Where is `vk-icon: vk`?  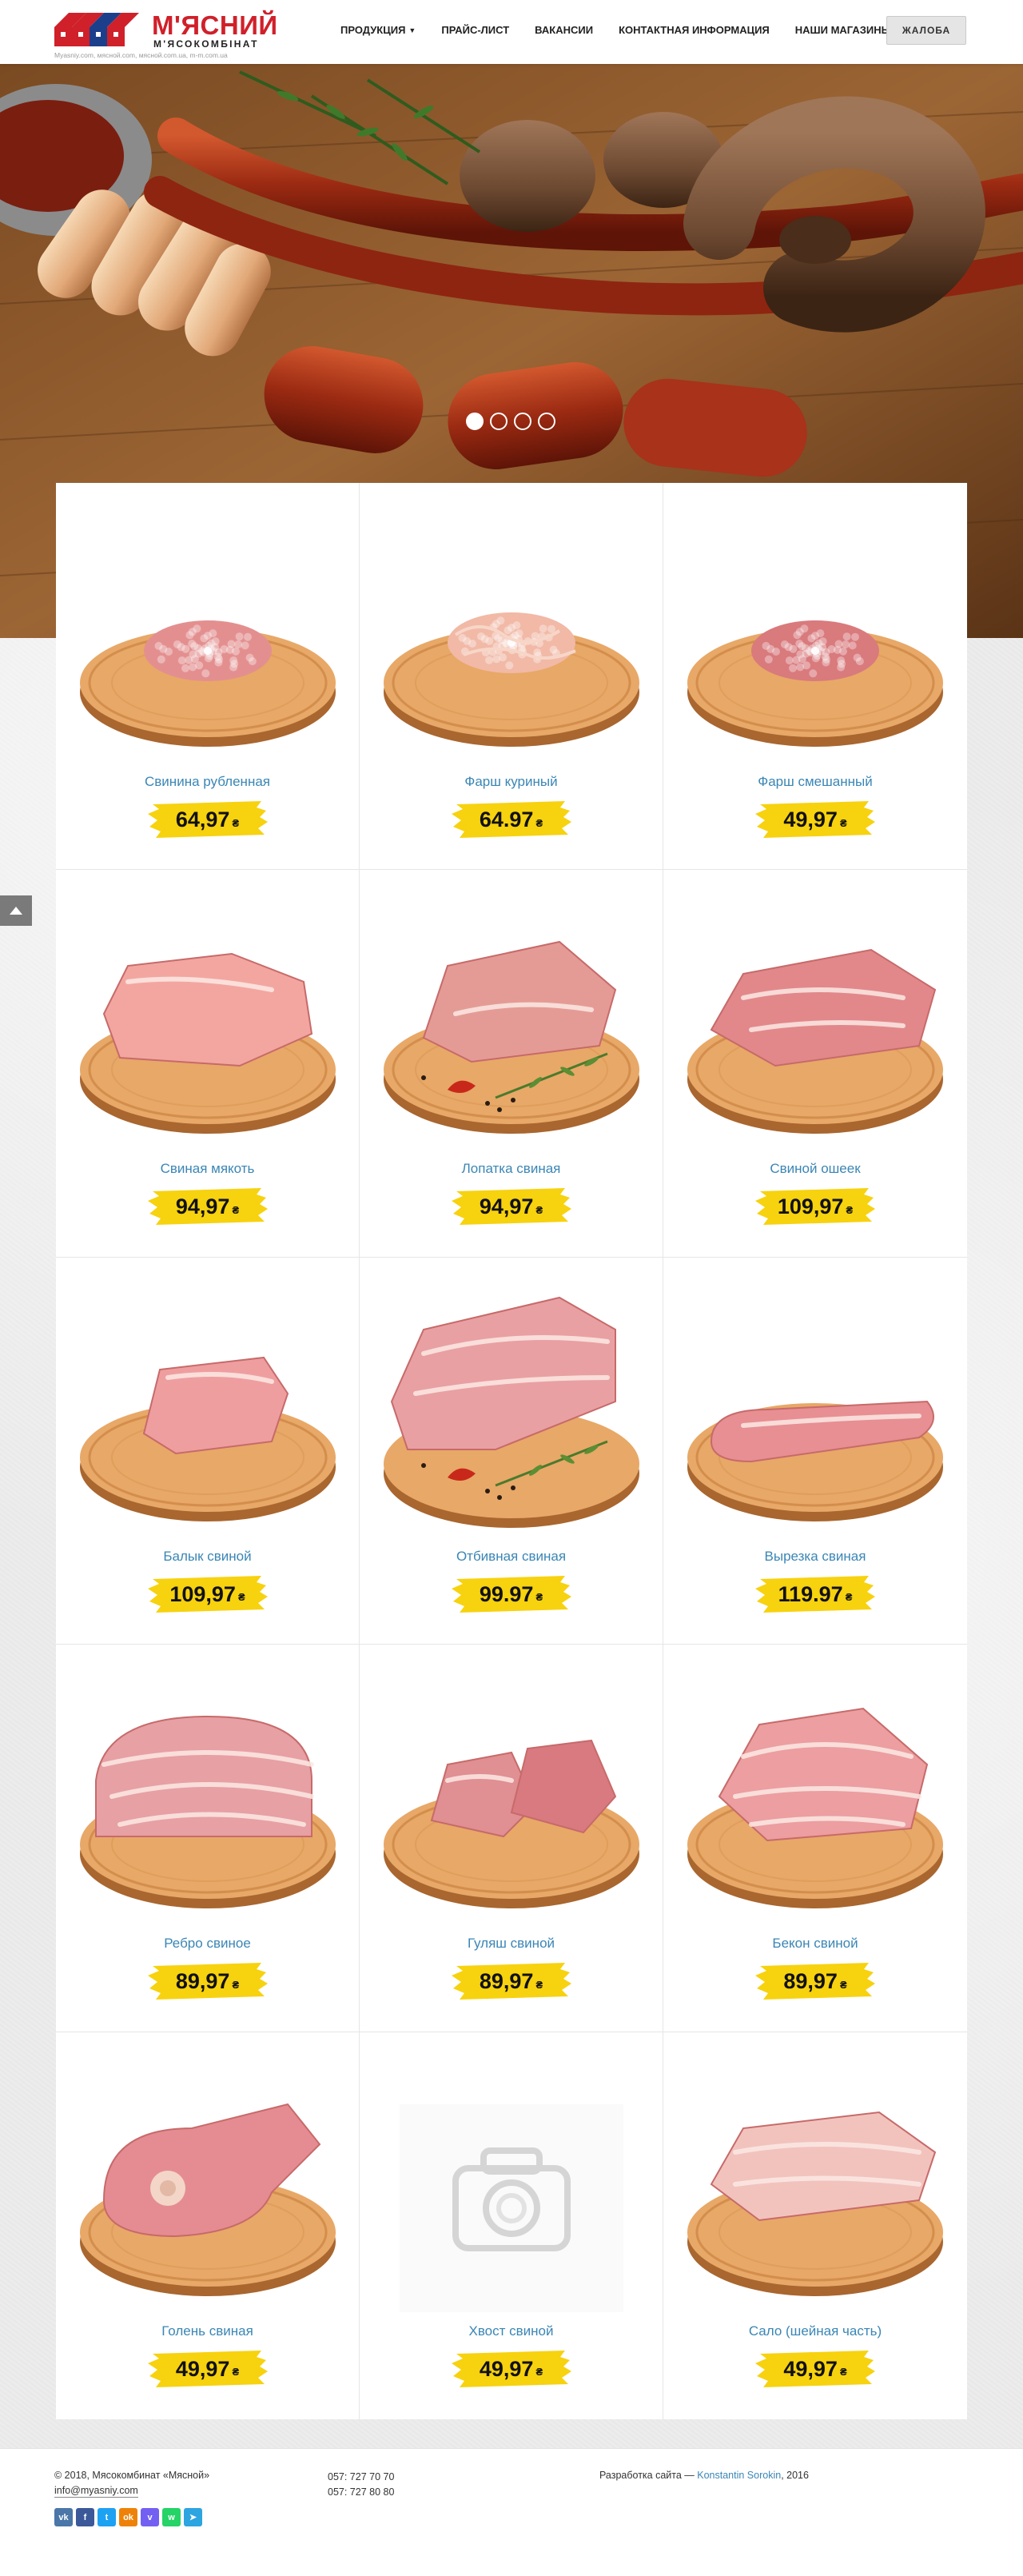 vk-icon: vk is located at coordinates (63, 2517).